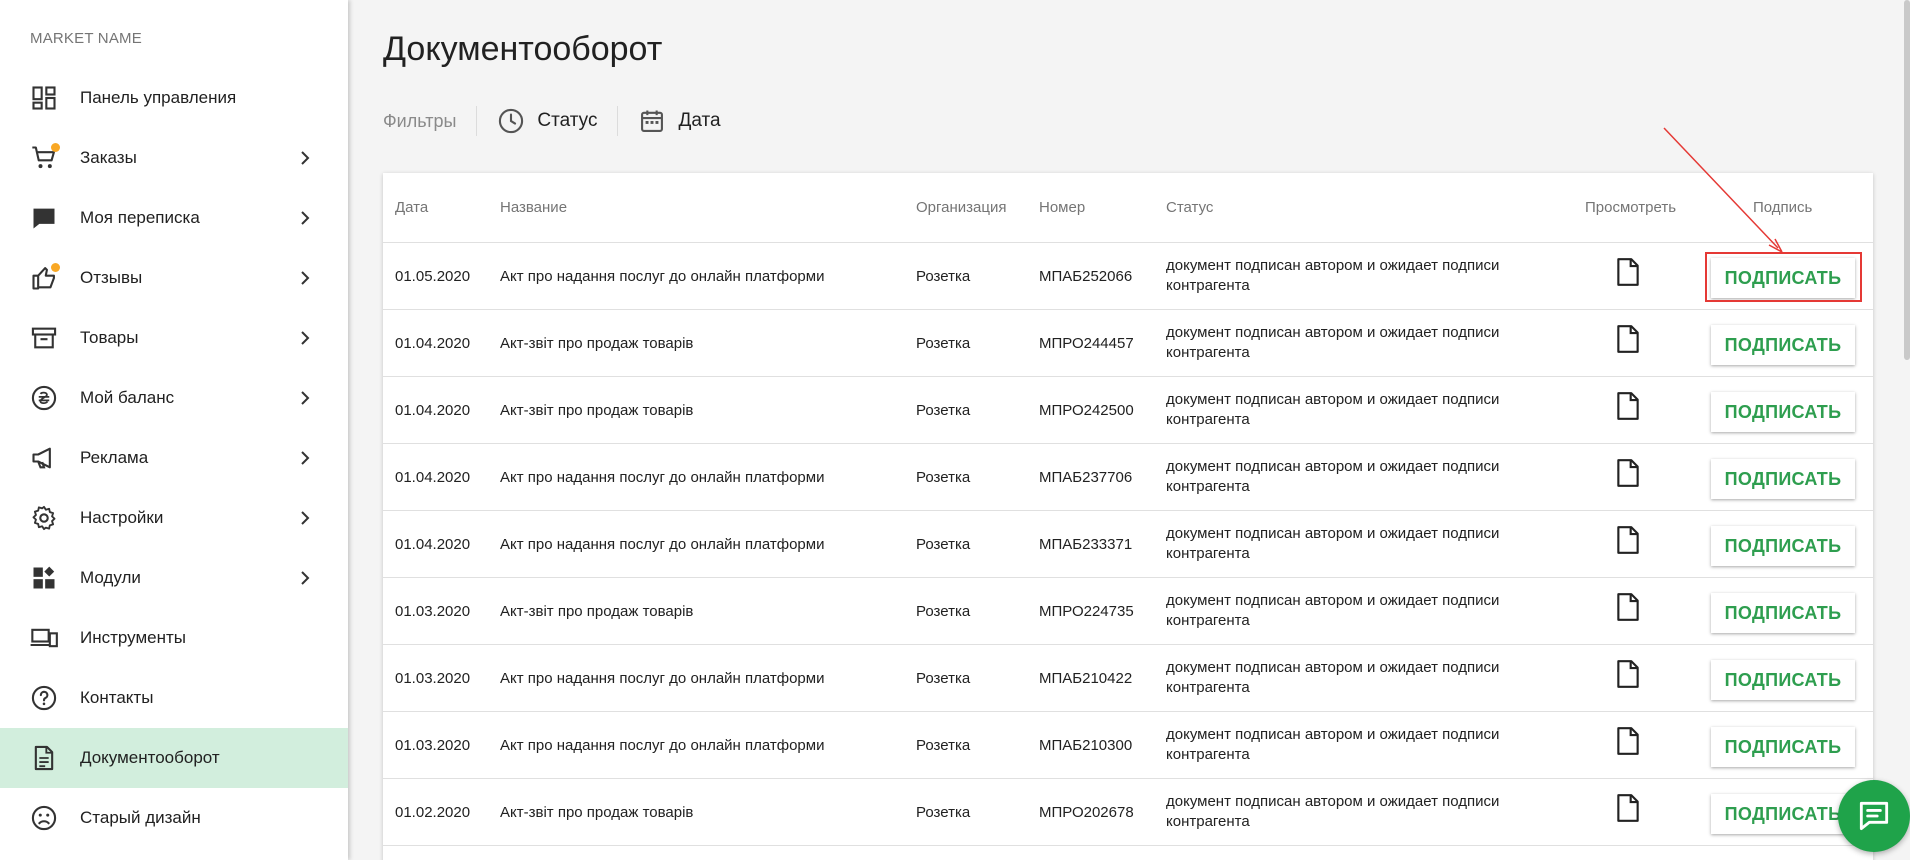 The height and width of the screenshot is (860, 1910). What do you see at coordinates (433, 812) in the screenshot?
I see `cell-date: 01.02.2020` at bounding box center [433, 812].